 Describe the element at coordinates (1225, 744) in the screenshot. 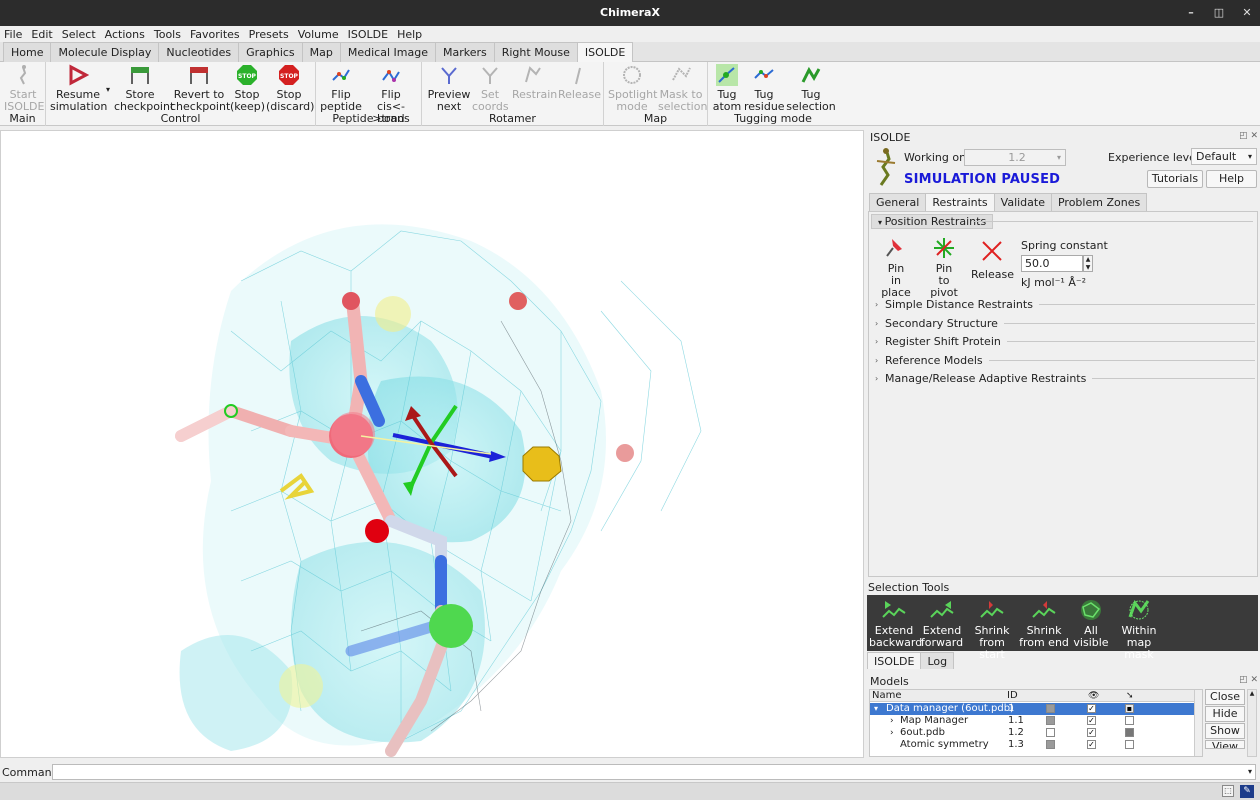

I see `view-model-button: View` at that location.